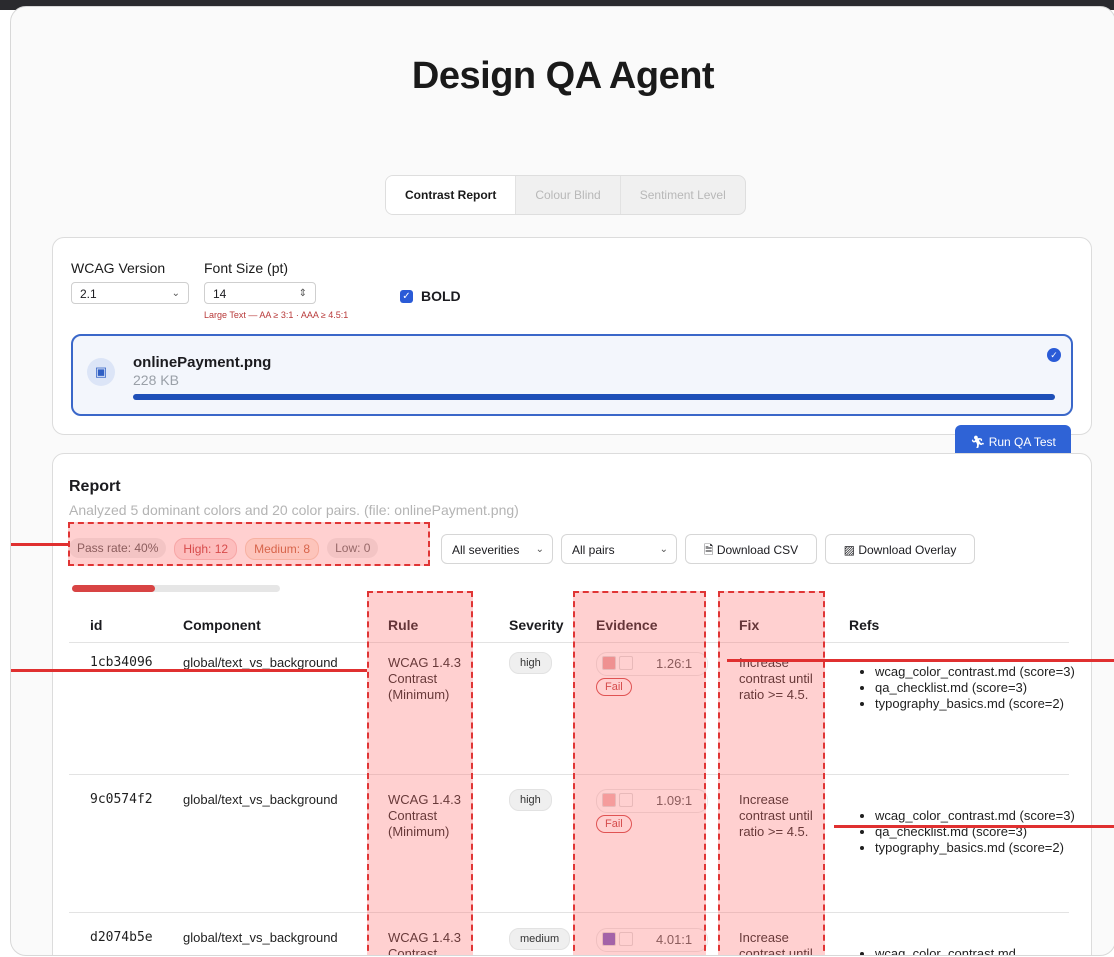 This screenshot has height=957, width=1114. I want to click on col-header-severity: Severity, so click(536, 625).